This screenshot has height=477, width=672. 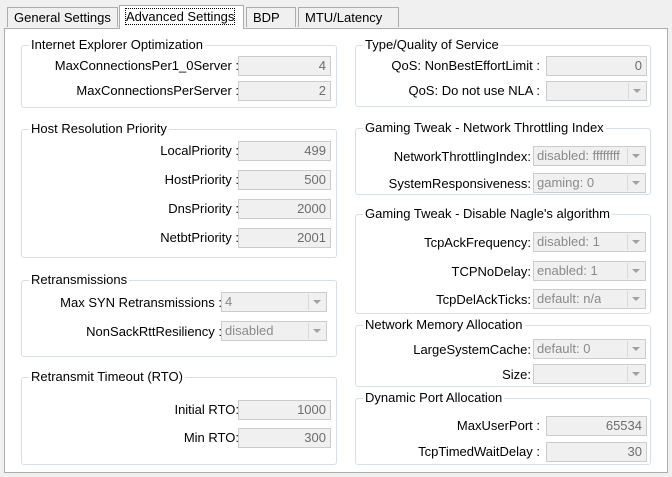 What do you see at coordinates (117, 45) in the screenshot?
I see `group-title: Internet Explorer Optimization` at bounding box center [117, 45].